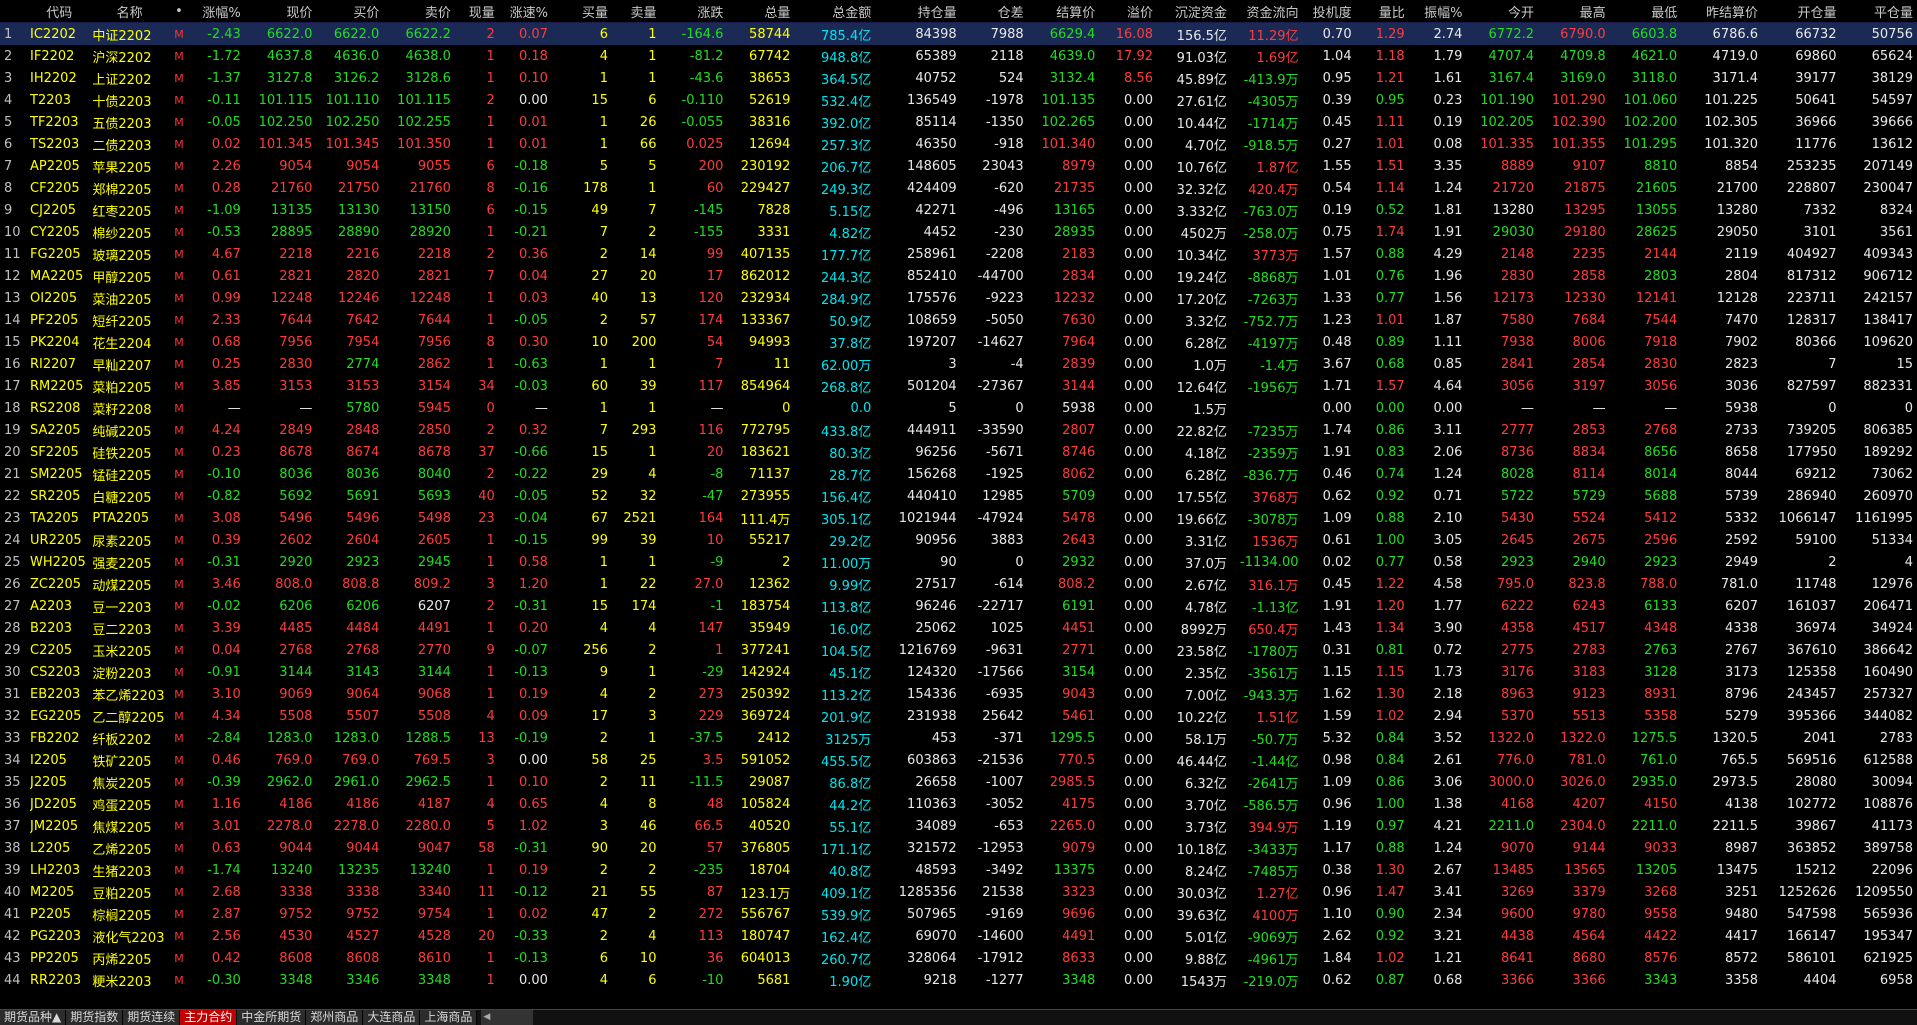  Describe the element at coordinates (419, 11) in the screenshot. I see `header-ask: 卖价` at that location.